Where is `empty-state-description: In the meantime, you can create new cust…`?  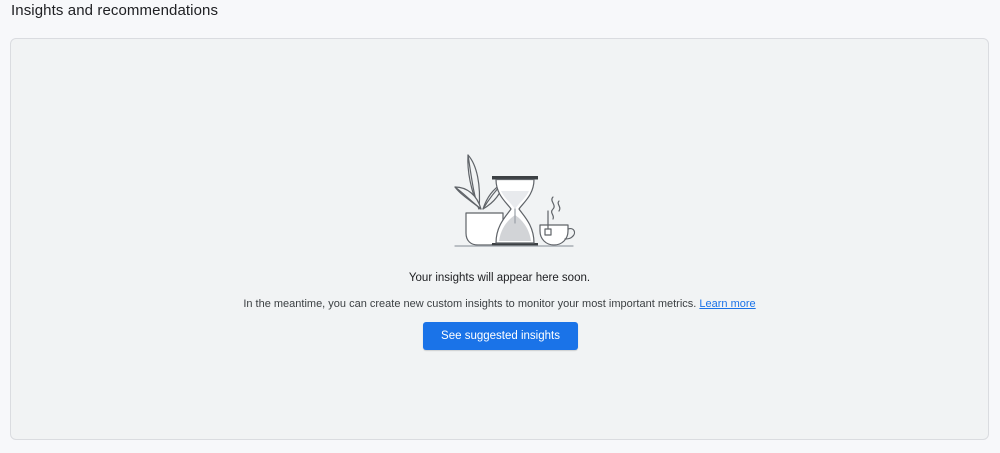 empty-state-description: In the meantime, you can create new cust… is located at coordinates (470, 304).